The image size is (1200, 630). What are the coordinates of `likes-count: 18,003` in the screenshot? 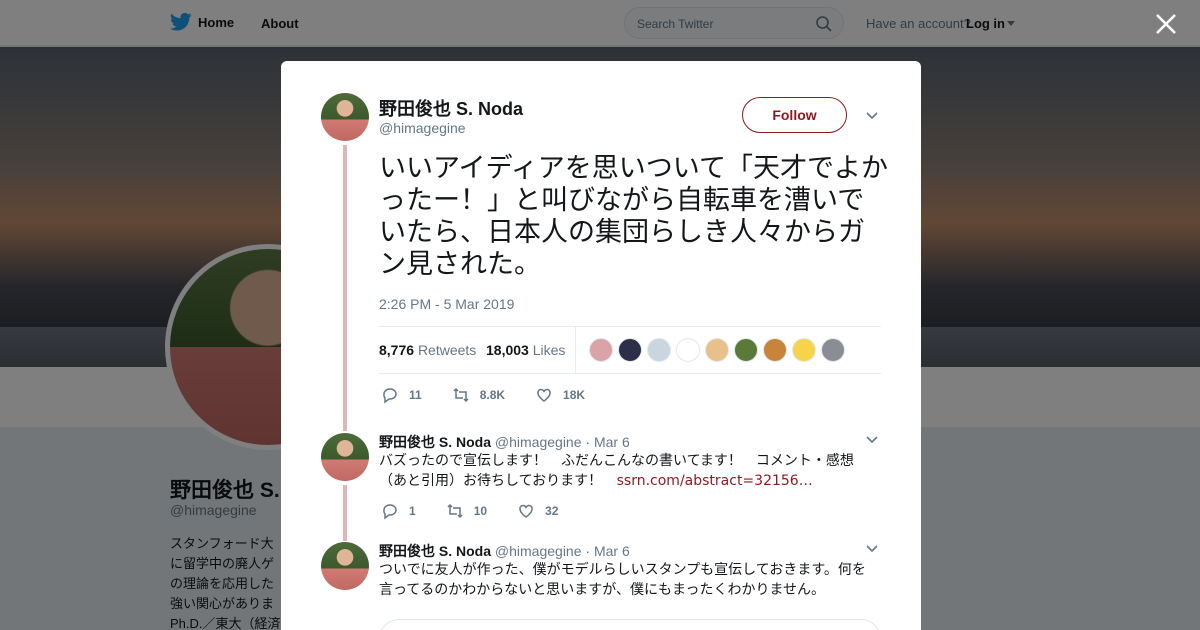 It's located at (507, 350).